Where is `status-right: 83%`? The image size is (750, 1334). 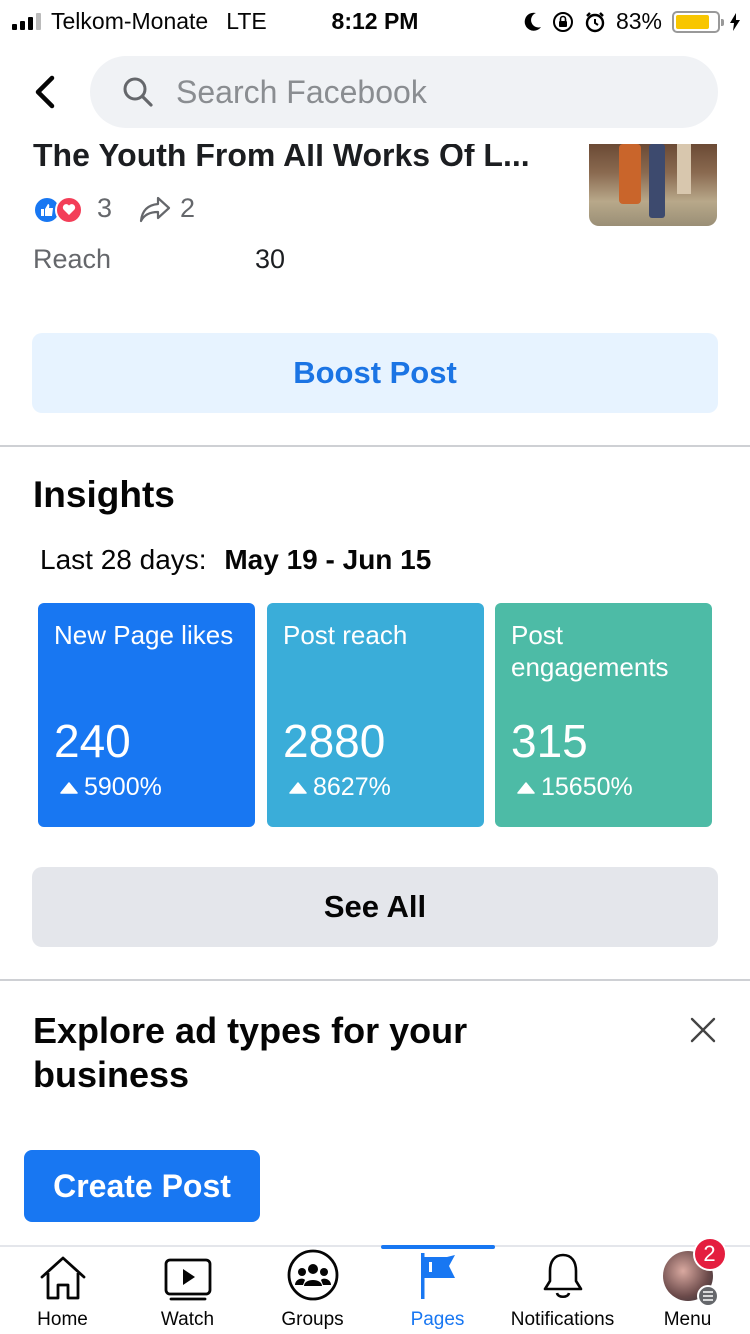
status-right: 83% is located at coordinates (632, 21).